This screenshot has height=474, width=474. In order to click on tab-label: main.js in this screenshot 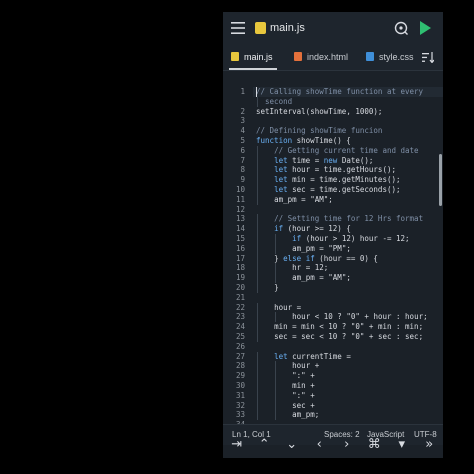, I will do `click(258, 57)`.